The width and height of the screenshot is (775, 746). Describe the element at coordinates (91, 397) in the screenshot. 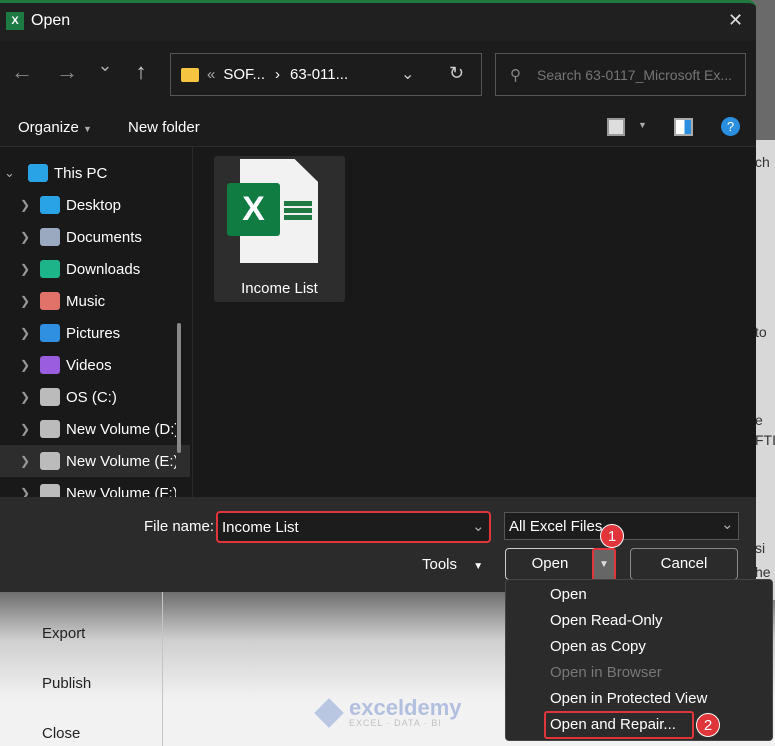

I see `tree-label: OS (C:)` at that location.